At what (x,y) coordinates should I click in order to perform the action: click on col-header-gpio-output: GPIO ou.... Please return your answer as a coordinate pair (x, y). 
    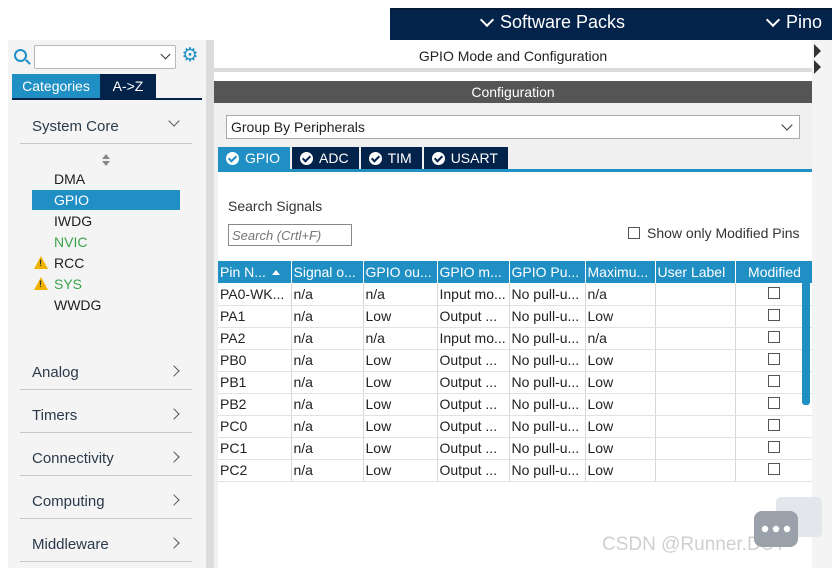
    Looking at the image, I should click on (400, 272).